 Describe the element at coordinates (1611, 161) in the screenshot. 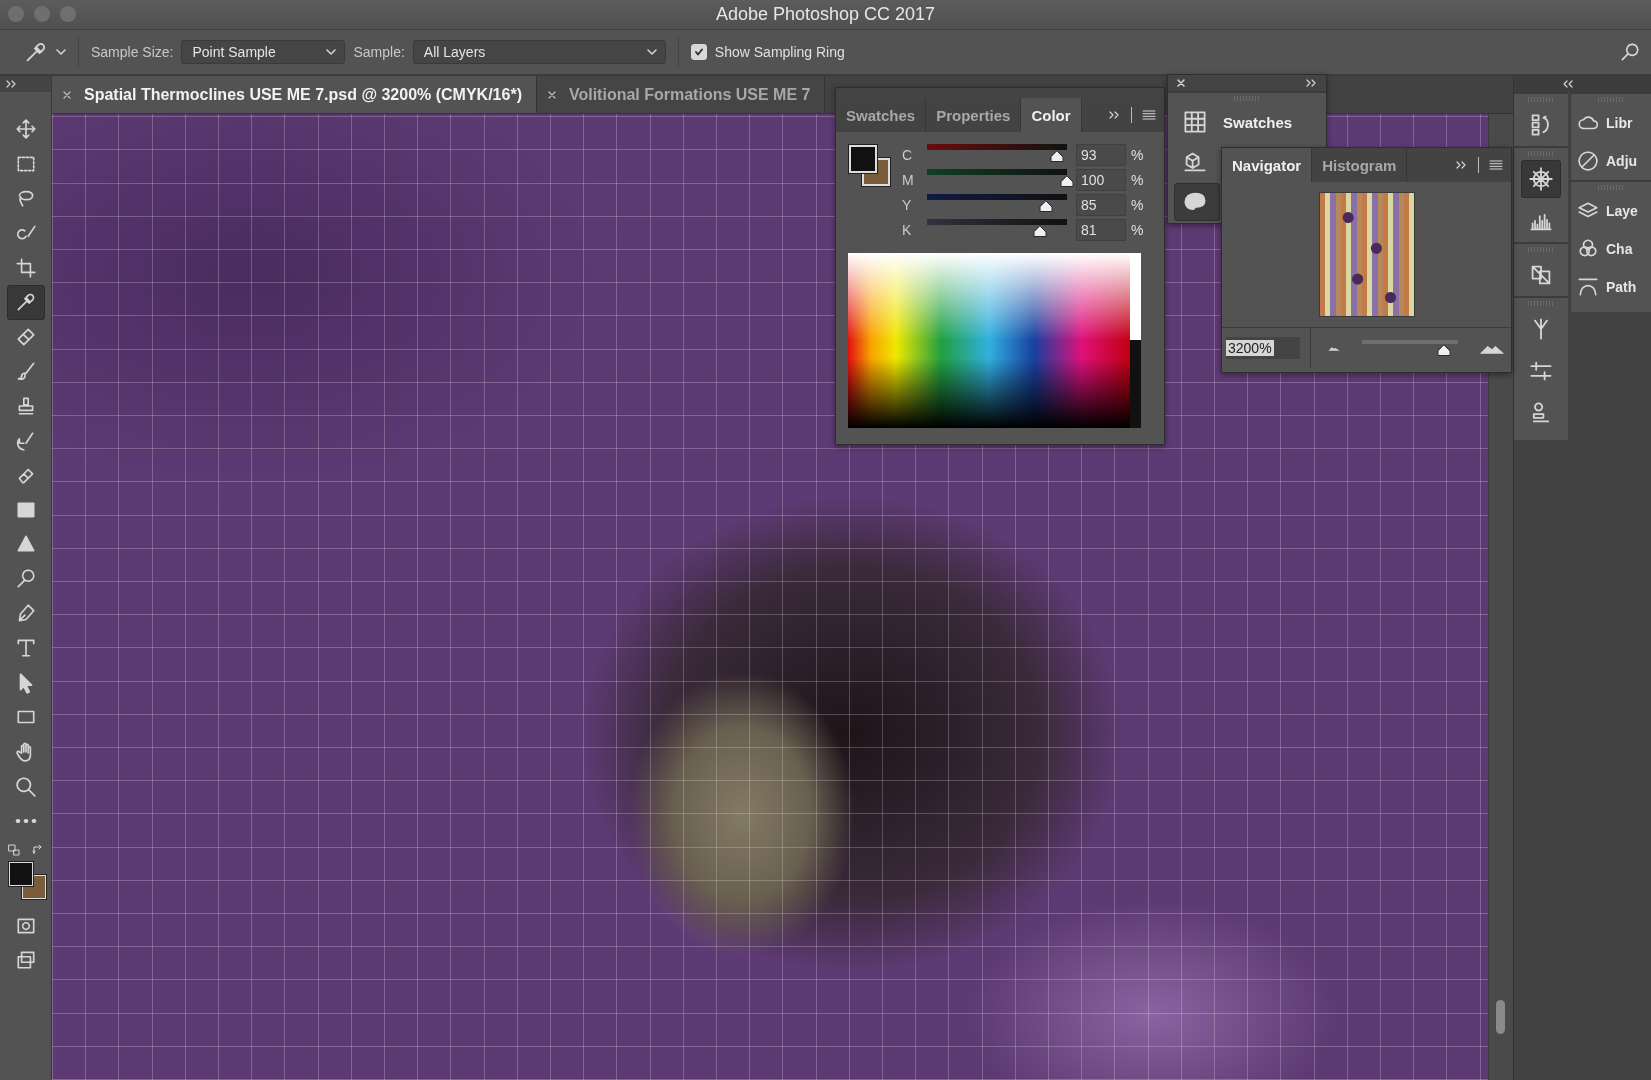

I see `panel-tab: Adju` at that location.